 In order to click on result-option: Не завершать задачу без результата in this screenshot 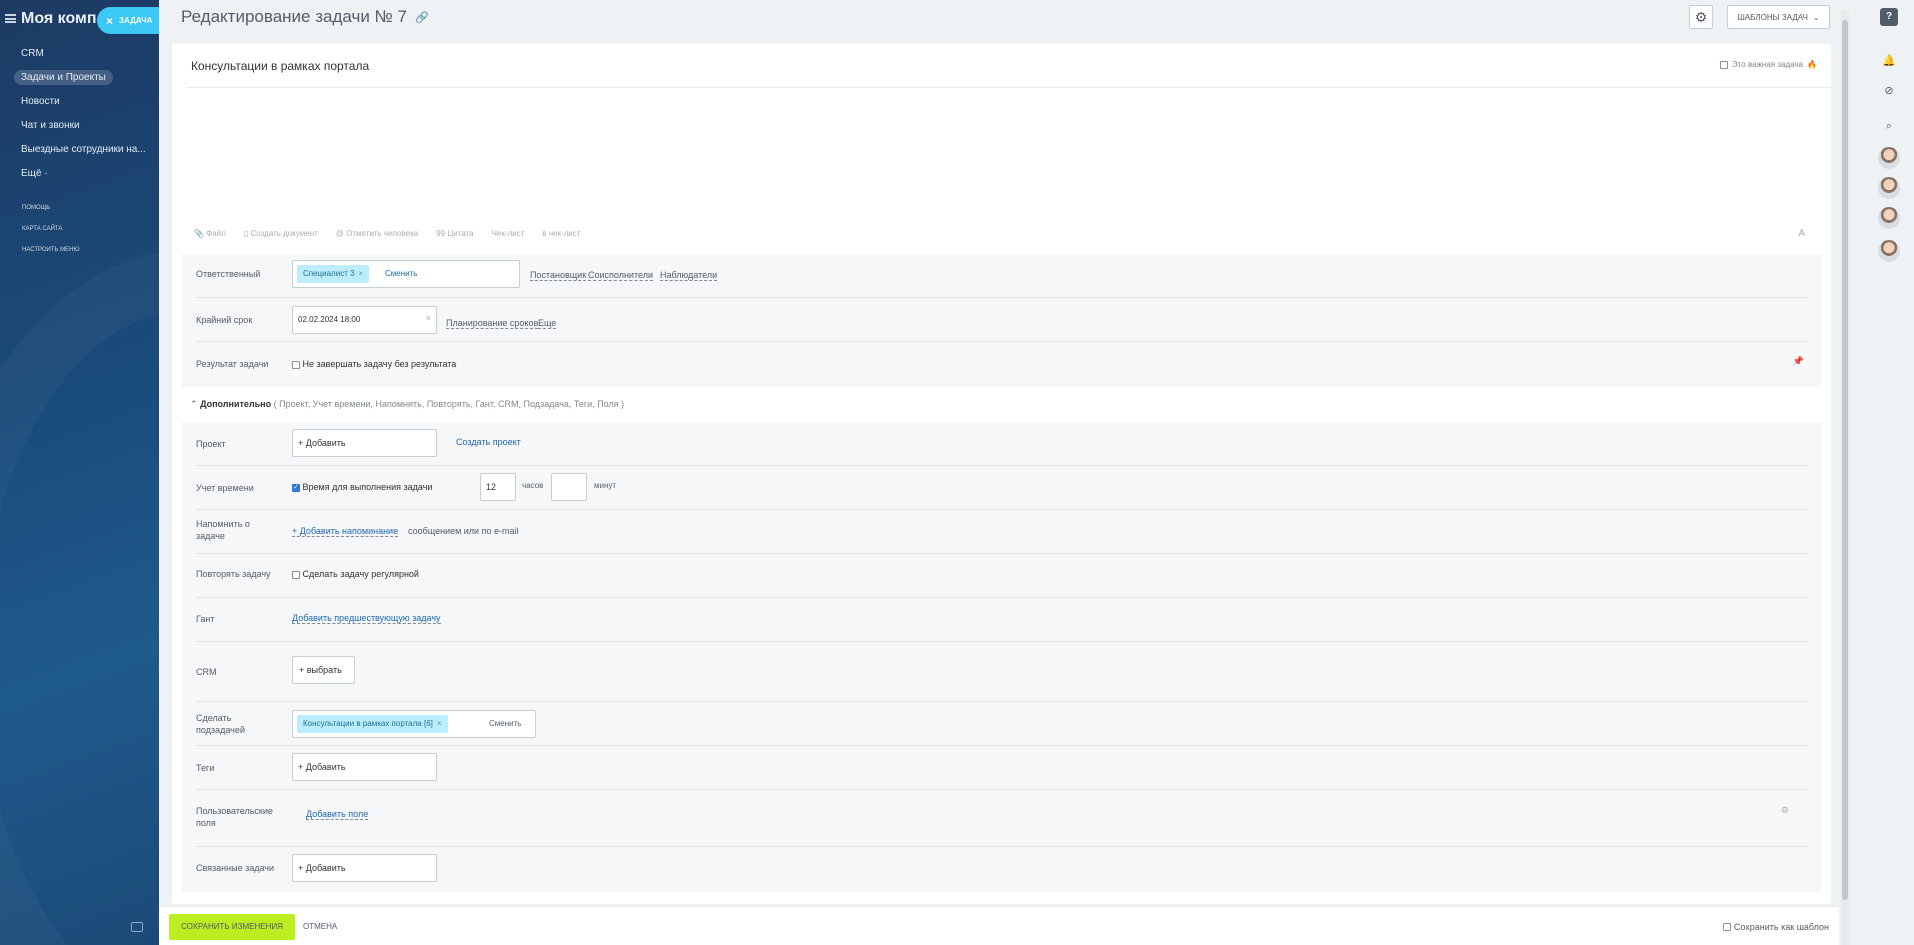, I will do `click(374, 364)`.